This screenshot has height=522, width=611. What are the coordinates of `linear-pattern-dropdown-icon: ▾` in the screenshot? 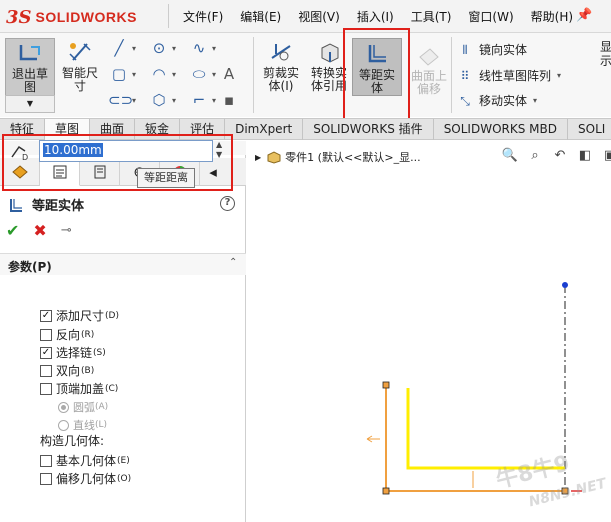 It's located at (559, 75).